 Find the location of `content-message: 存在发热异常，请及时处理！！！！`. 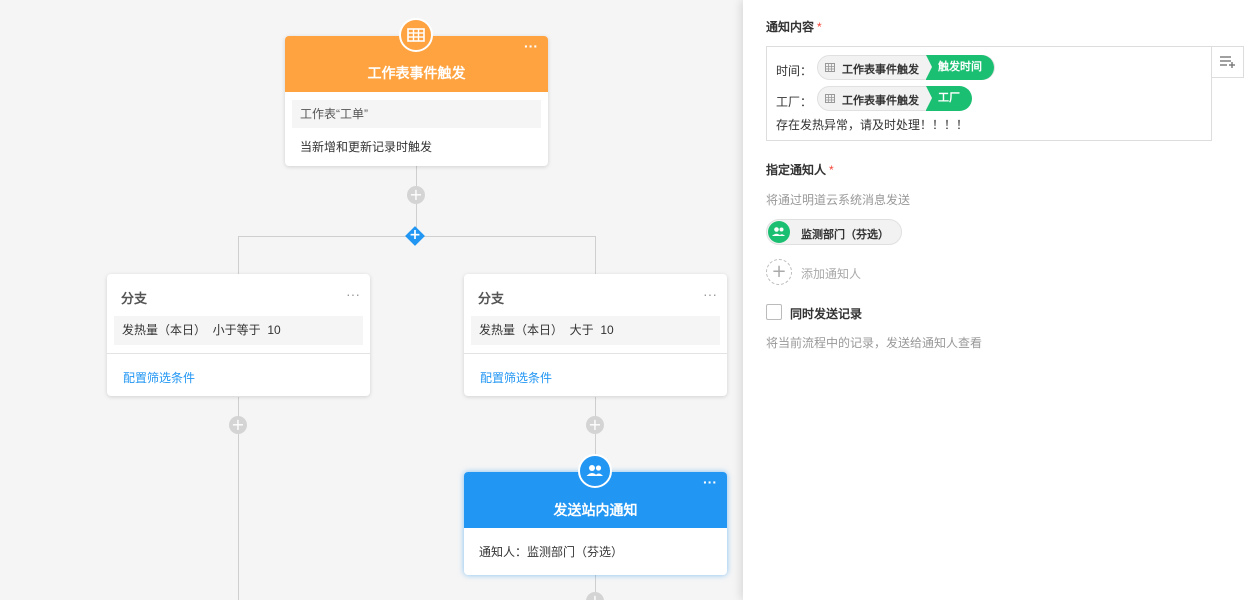

content-message: 存在发热异常，请及时处理！！！！ is located at coordinates (872, 125).